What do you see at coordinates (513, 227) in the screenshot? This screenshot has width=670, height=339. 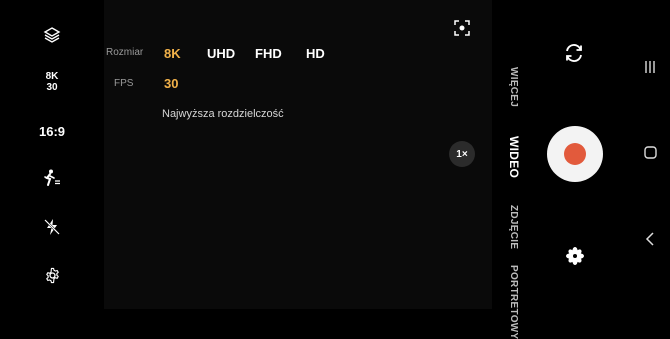 I see `mode-photo: ZDJĘCIE` at bounding box center [513, 227].